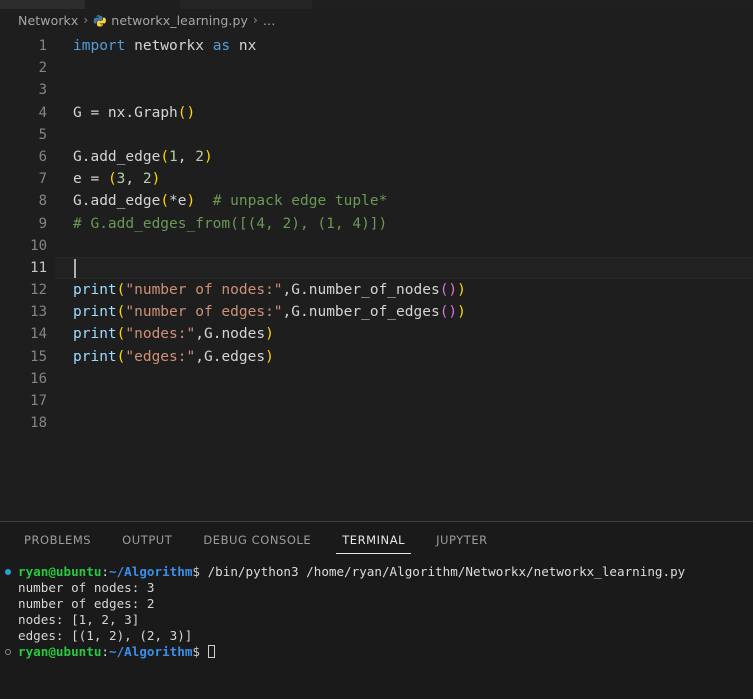 This screenshot has width=753, height=699. Describe the element at coordinates (48, 20) in the screenshot. I see `breadcrumb-folder: Networkx` at that location.